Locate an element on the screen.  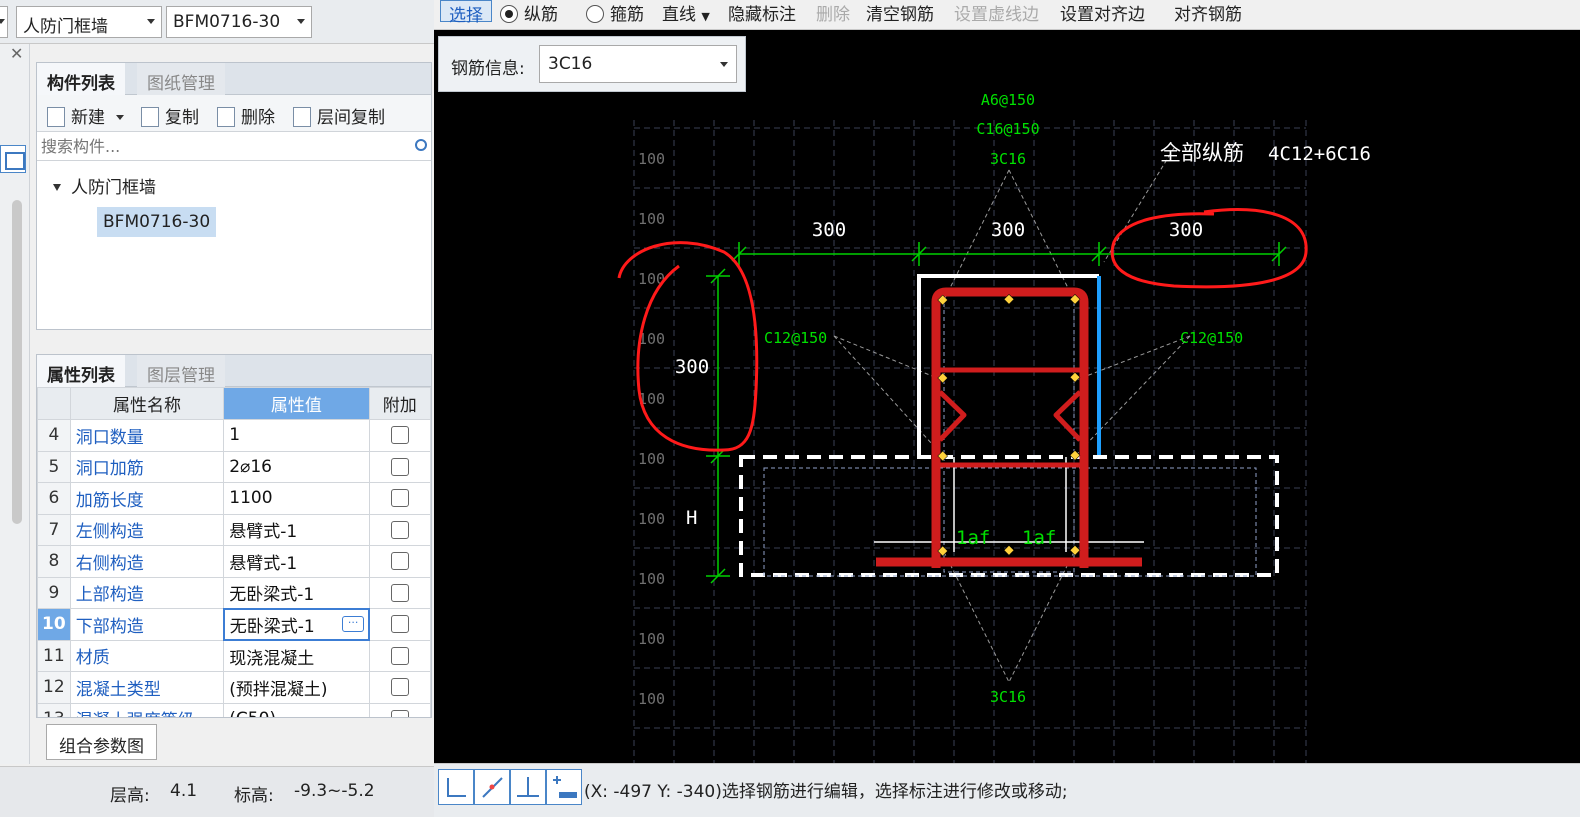
select-button: 选择 is located at coordinates (466, 13).